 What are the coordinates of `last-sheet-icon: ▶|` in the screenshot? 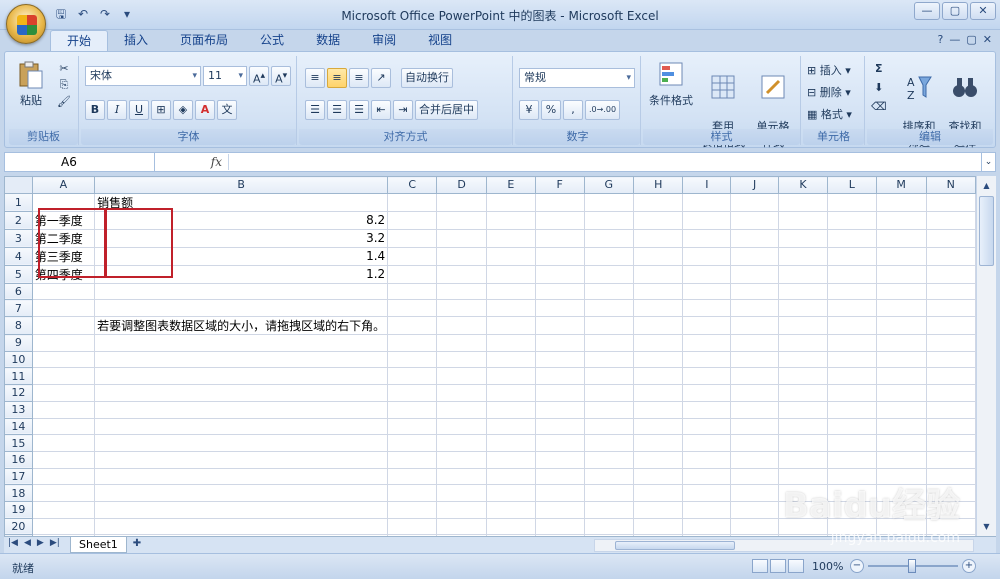 It's located at (55, 543).